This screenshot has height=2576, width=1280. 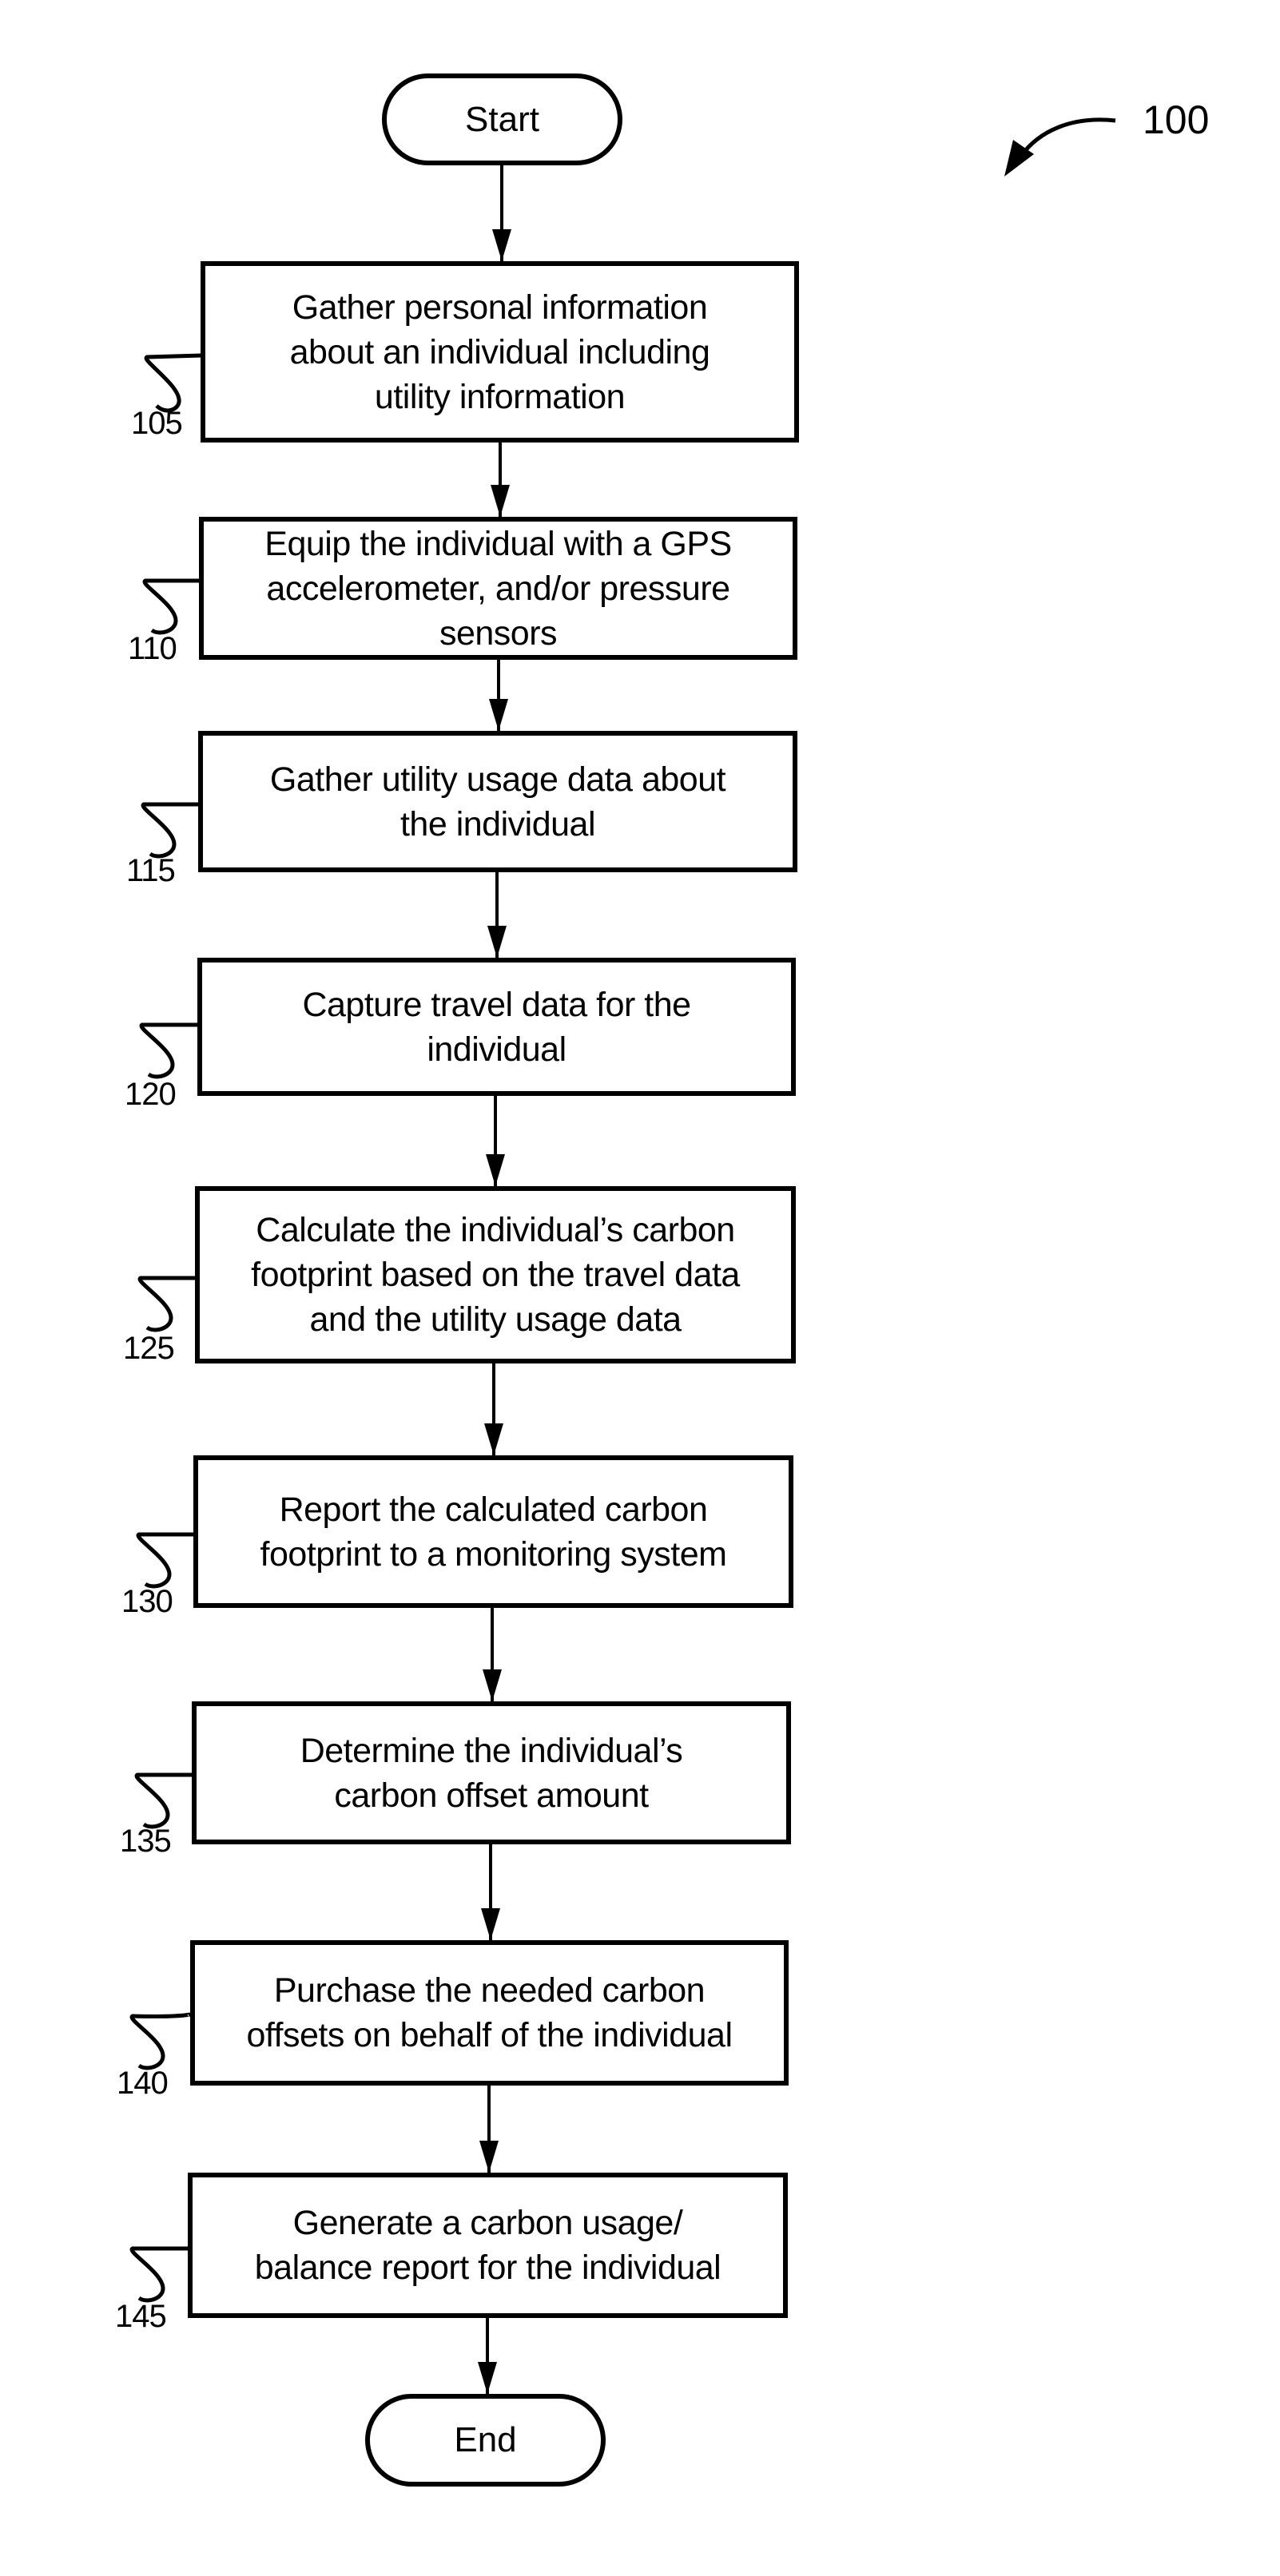 What do you see at coordinates (1067, 137) in the screenshot?
I see `figure-ref-arrow-icon` at bounding box center [1067, 137].